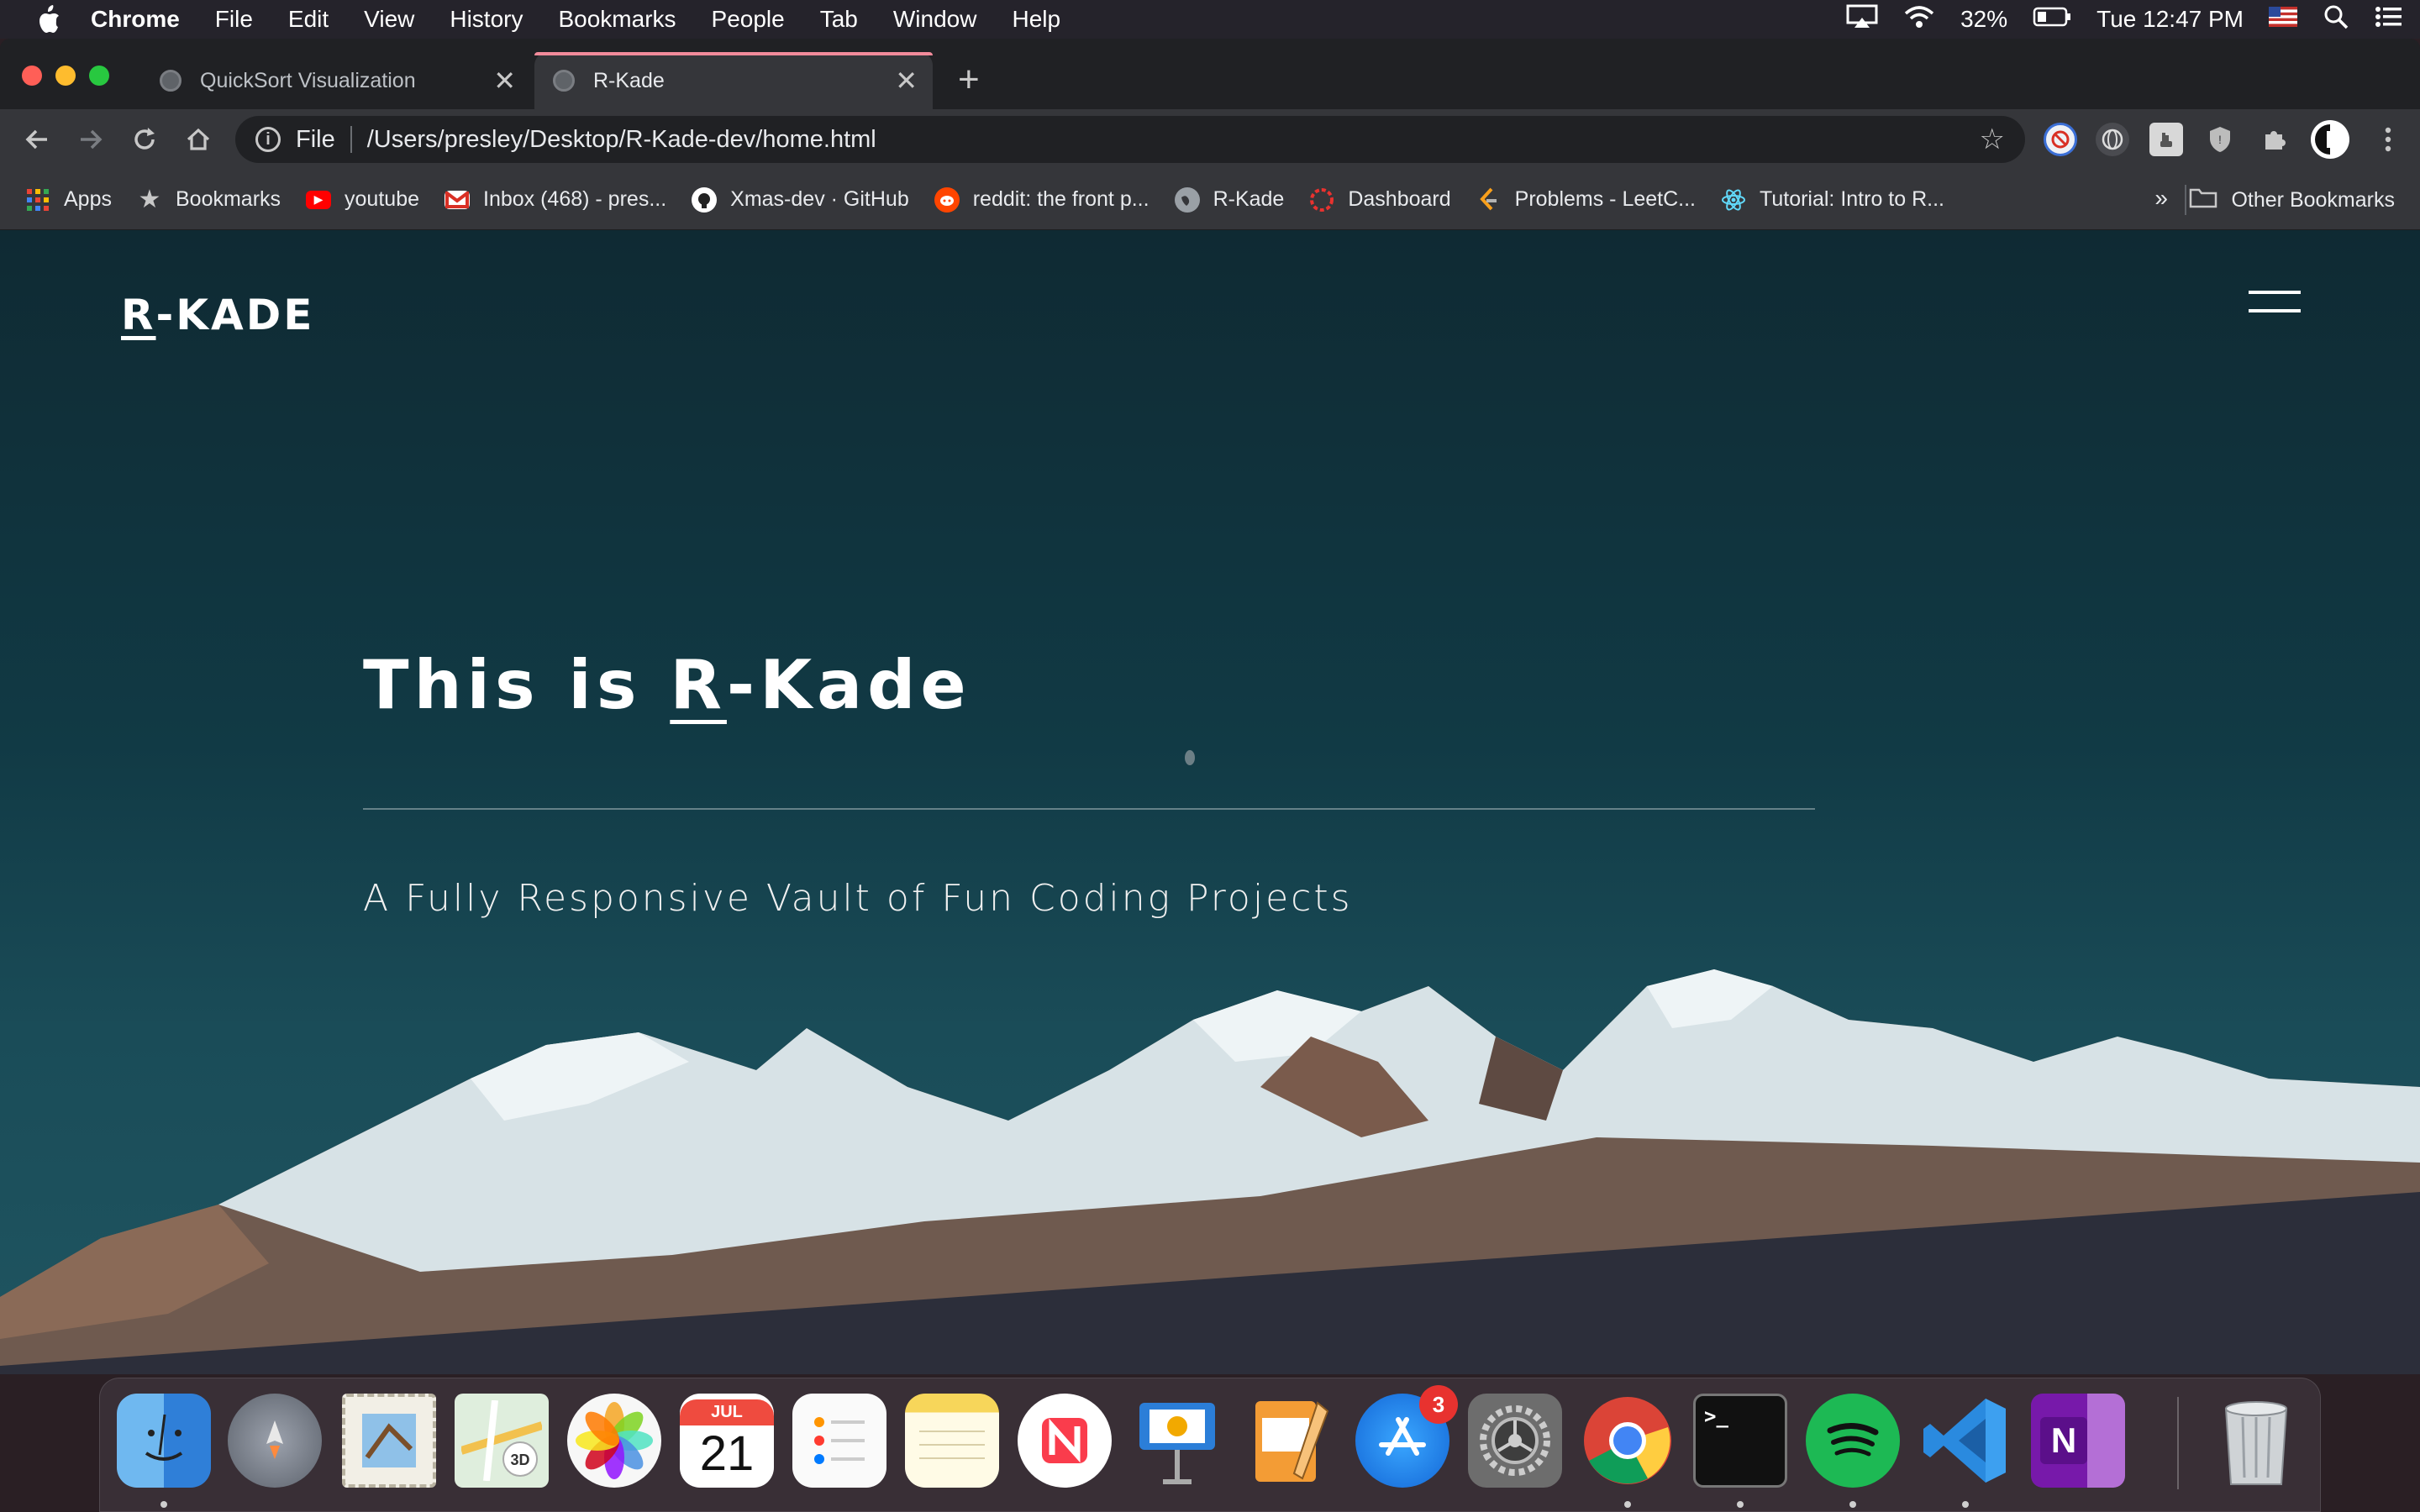 Image resolution: width=2420 pixels, height=1512 pixels. I want to click on bookmark-github: Xmas-dev · GitHub, so click(800, 199).